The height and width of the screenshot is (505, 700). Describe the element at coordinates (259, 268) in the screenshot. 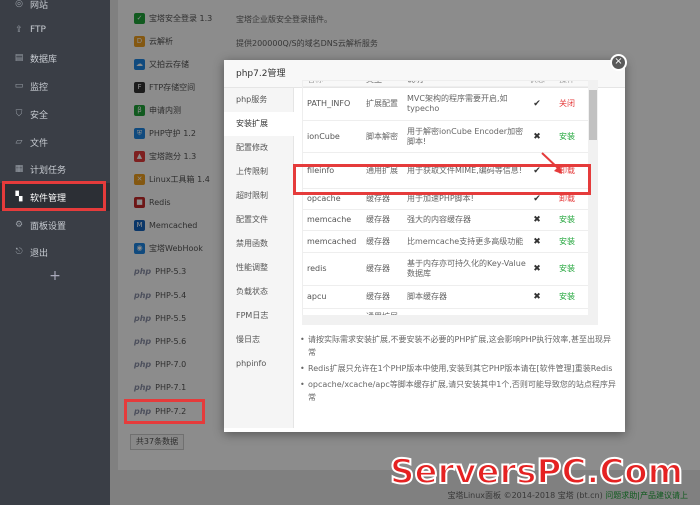

I see `tab-performance: 性能调整` at that location.